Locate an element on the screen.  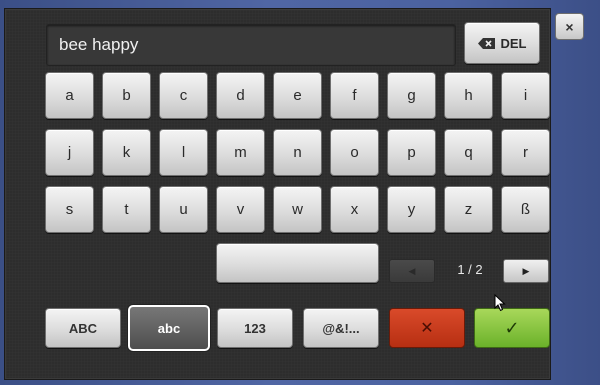
checkmark-icon: ✓ is located at coordinates (512, 327).